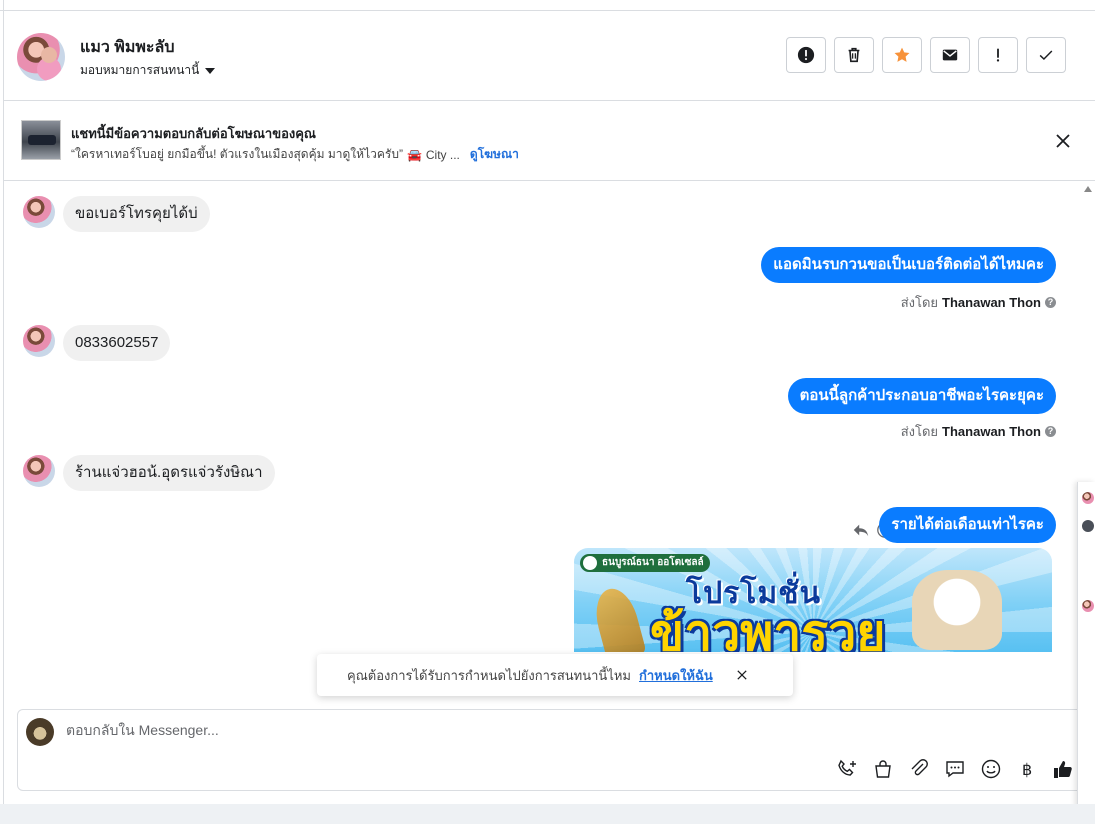  What do you see at coordinates (908, 265) in the screenshot?
I see `outgoing-message: แอดมินรบกวนขอเป็นเบอร์ติดต่อได้ไหมคะ` at bounding box center [908, 265].